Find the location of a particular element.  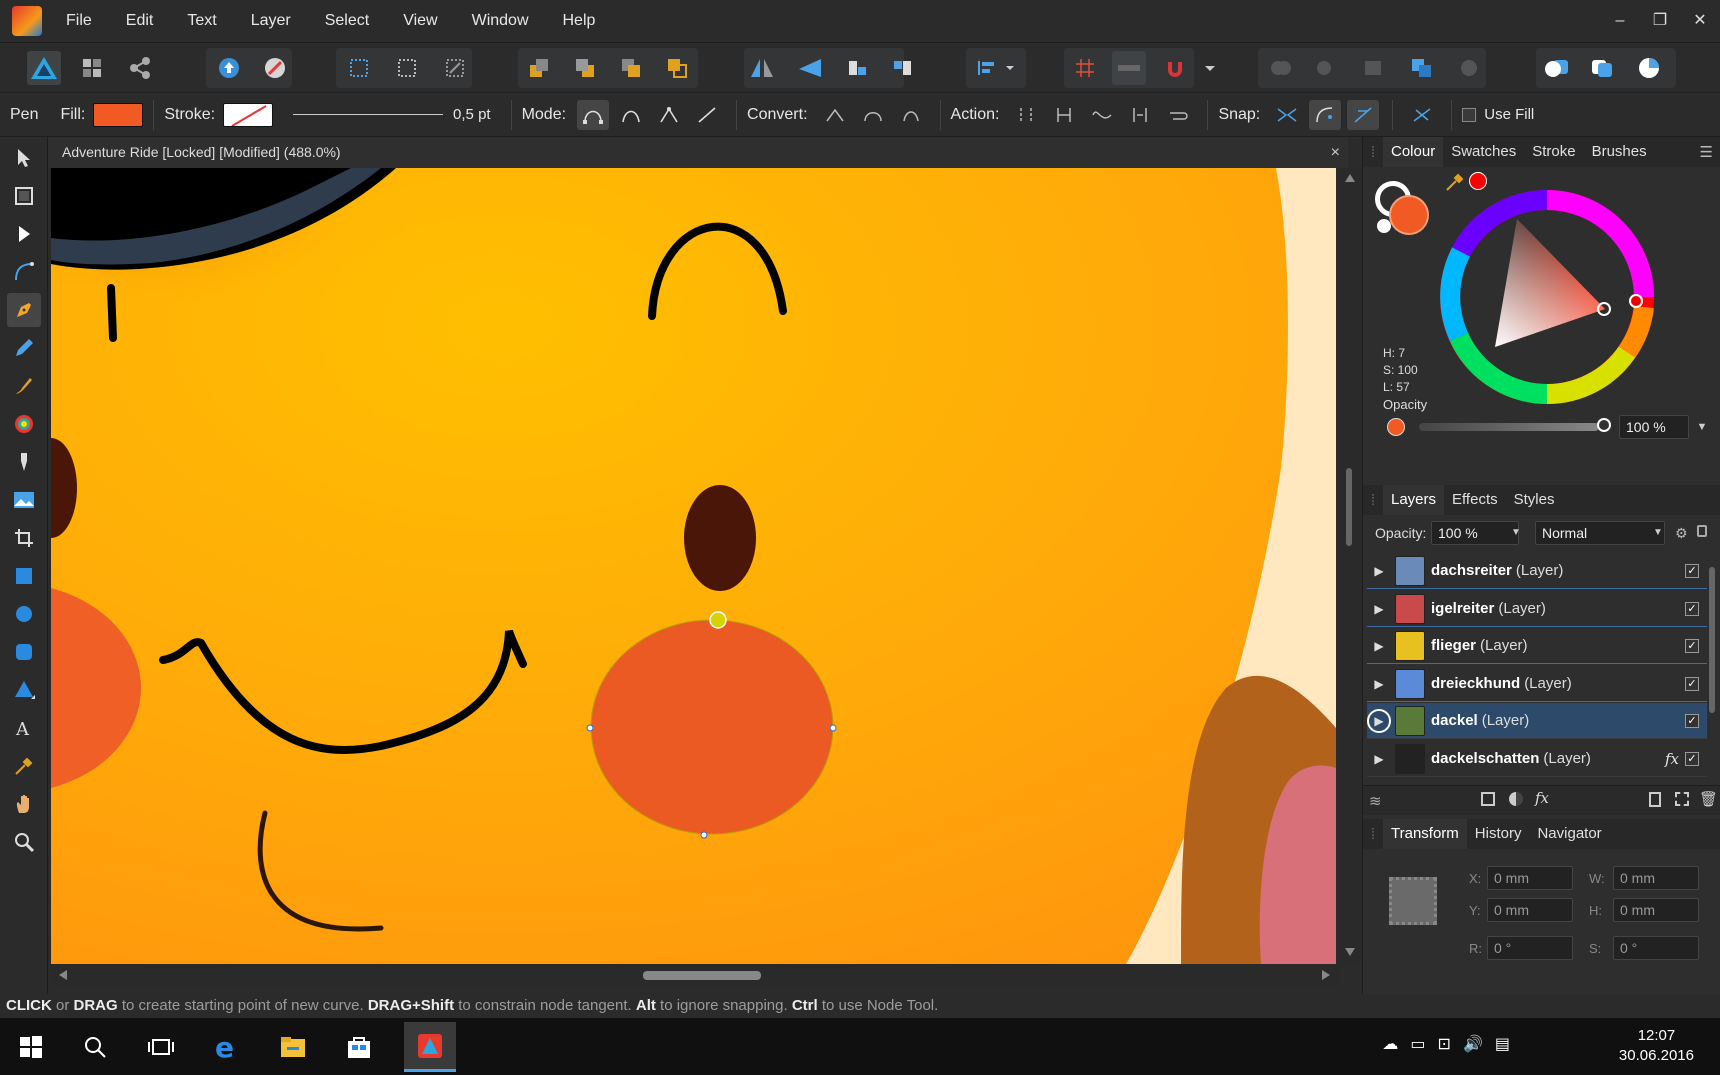

menu-help: Help is located at coordinates (584, 21).